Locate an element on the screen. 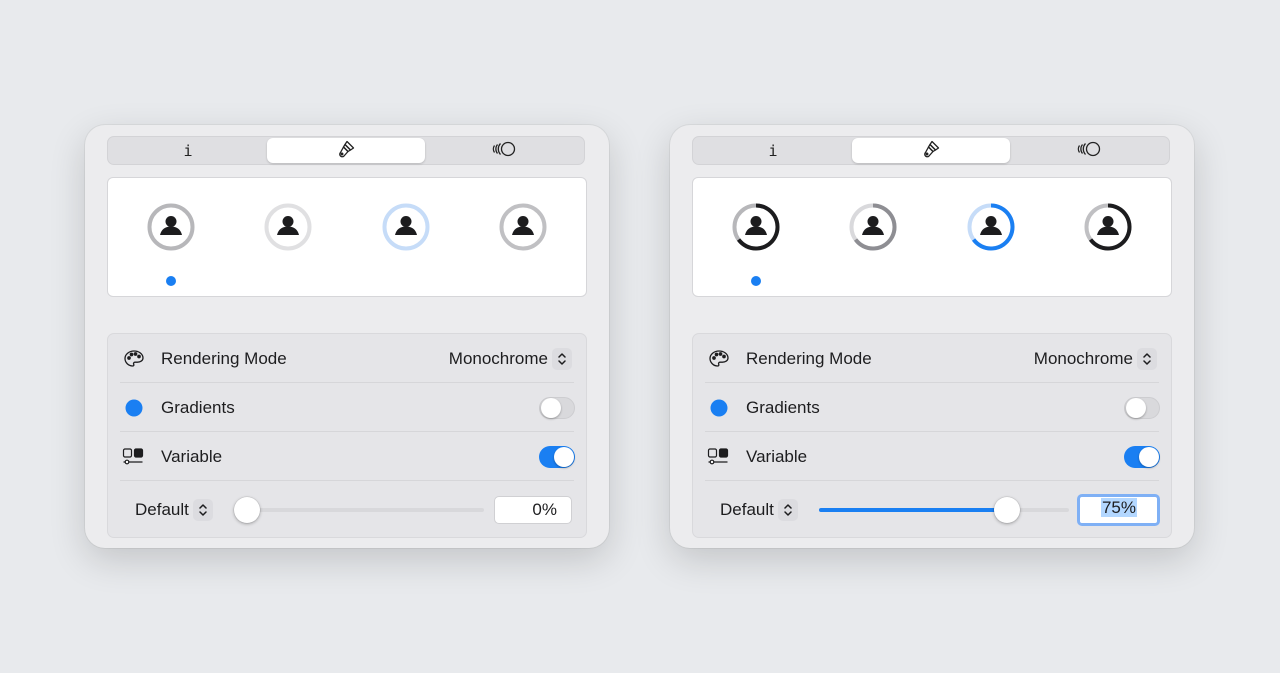 The height and width of the screenshot is (673, 1280). variable-value-row: Default 0% is located at coordinates (347, 509).